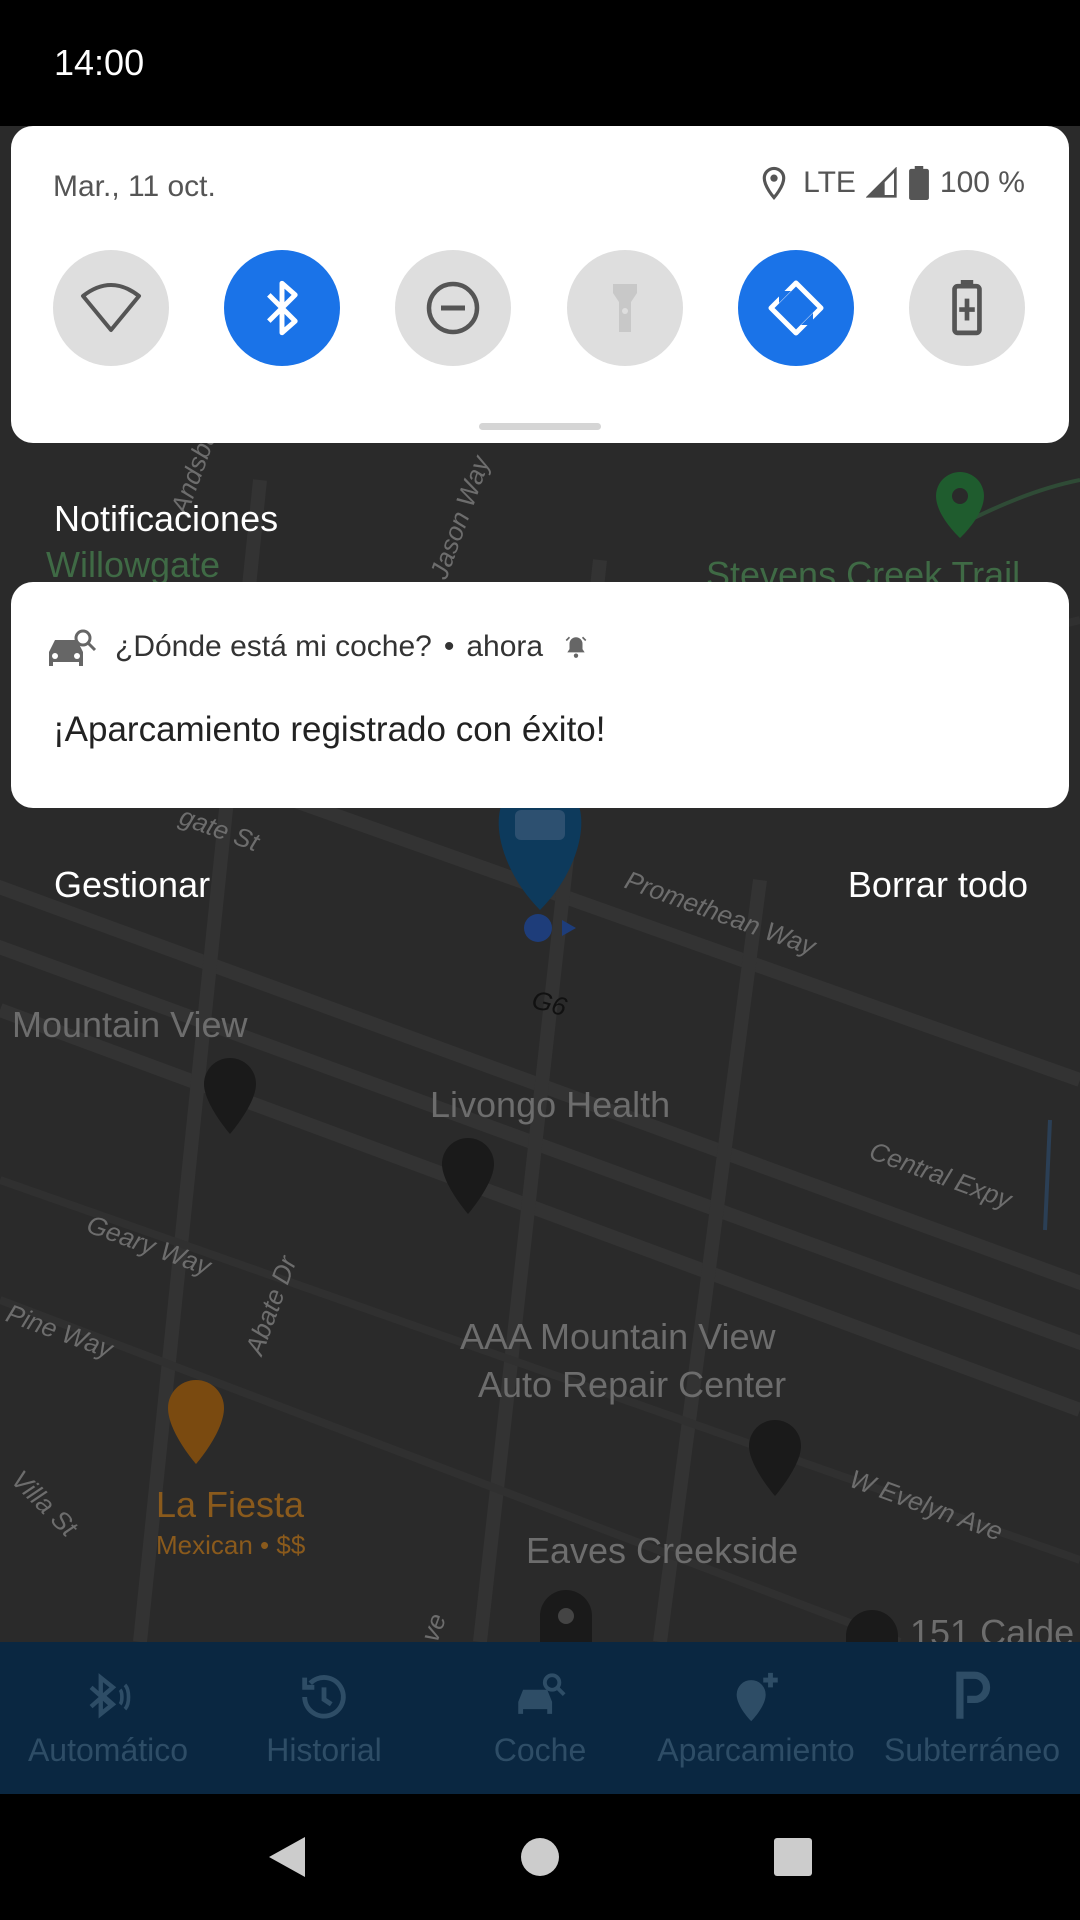 The image size is (1080, 1920). I want to click on wifi-icon, so click(111, 307).